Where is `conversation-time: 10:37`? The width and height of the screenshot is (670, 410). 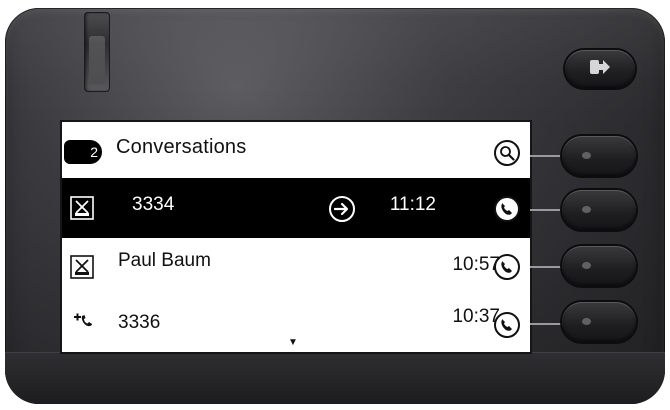 conversation-time: 10:37 is located at coordinates (476, 316).